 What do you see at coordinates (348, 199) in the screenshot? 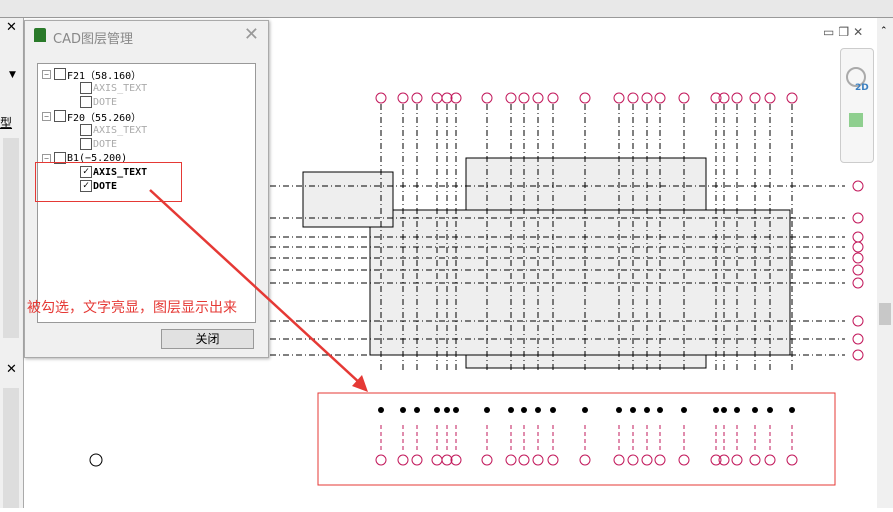
I see `balcony` at bounding box center [348, 199].